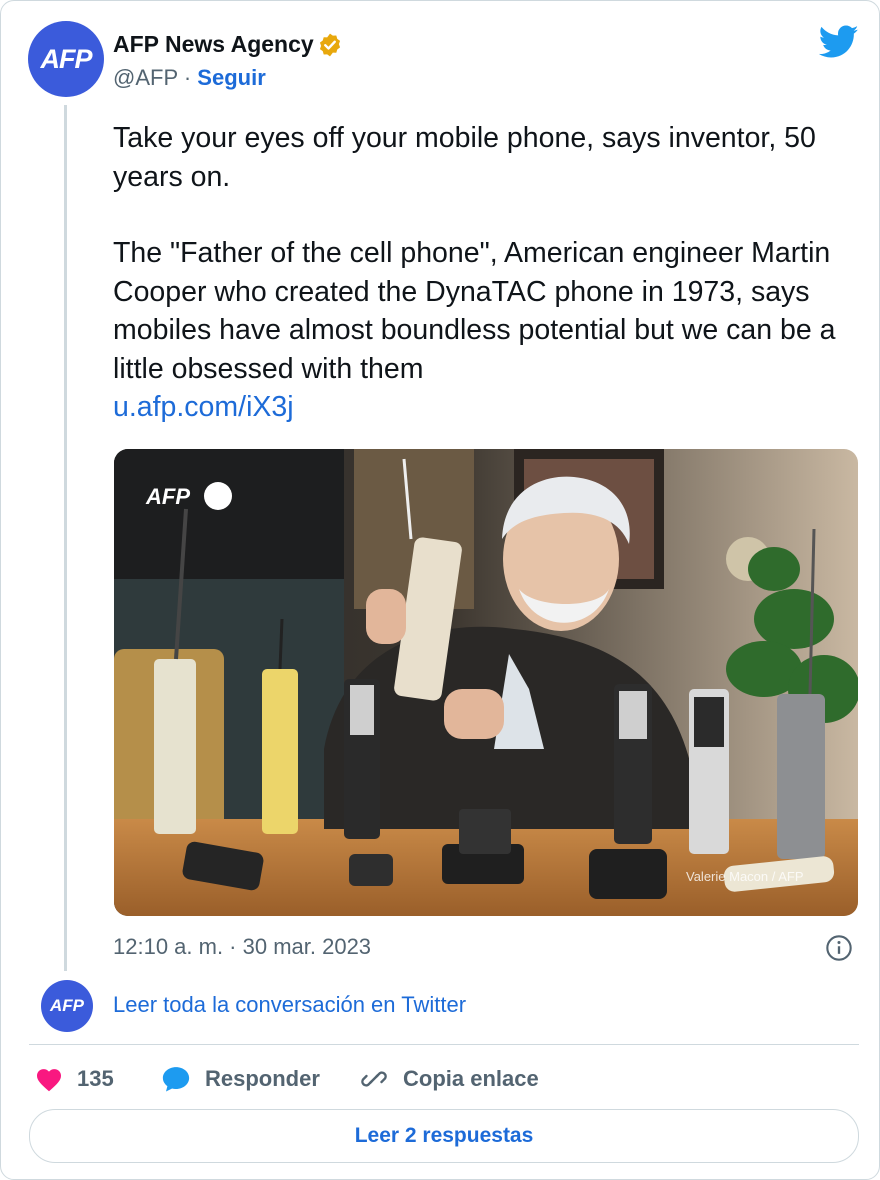  What do you see at coordinates (262, 1078) in the screenshot?
I see `reply-label: Responder` at bounding box center [262, 1078].